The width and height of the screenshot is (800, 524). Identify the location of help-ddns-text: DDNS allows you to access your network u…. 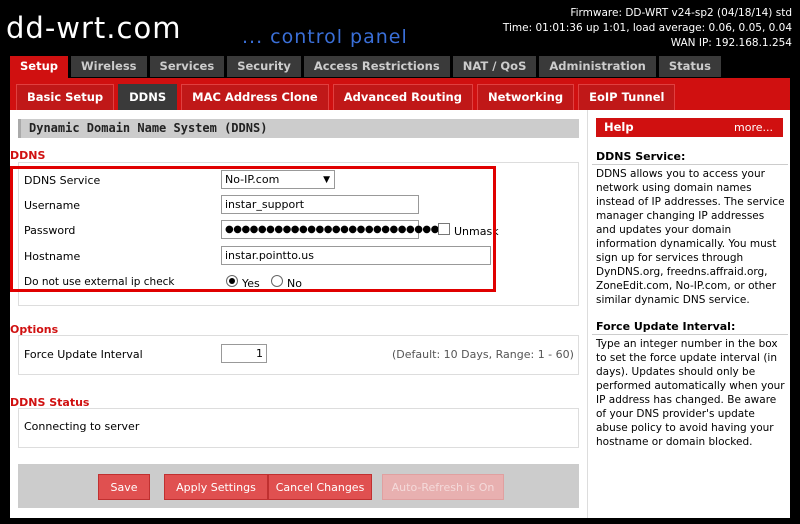
(690, 237).